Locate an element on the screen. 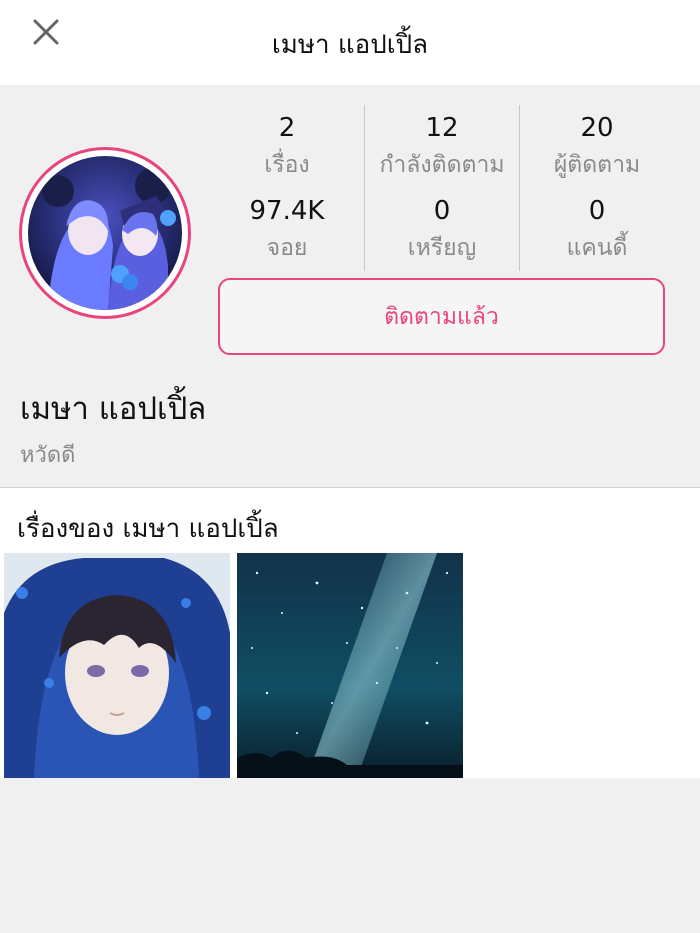 The height and width of the screenshot is (933, 700). page-title: เมษา แอปเปิ้ล is located at coordinates (350, 45).